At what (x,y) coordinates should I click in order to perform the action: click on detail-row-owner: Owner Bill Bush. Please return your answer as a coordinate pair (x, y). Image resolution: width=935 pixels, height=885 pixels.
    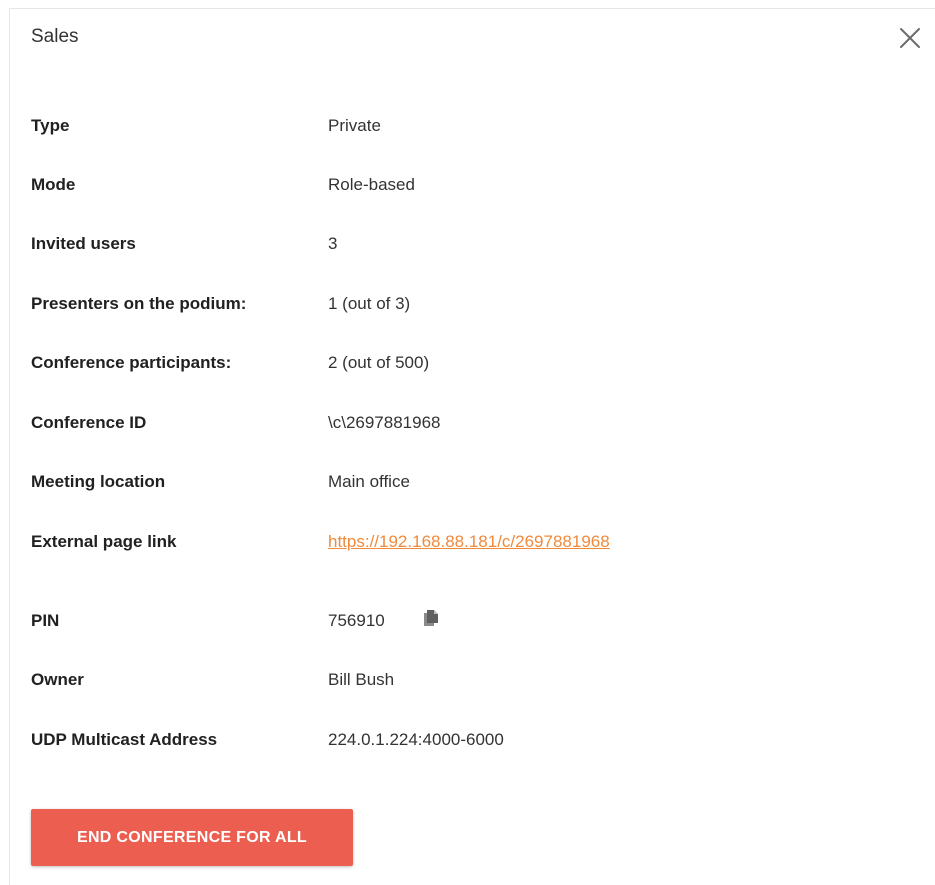
    Looking at the image, I should click on (471, 680).